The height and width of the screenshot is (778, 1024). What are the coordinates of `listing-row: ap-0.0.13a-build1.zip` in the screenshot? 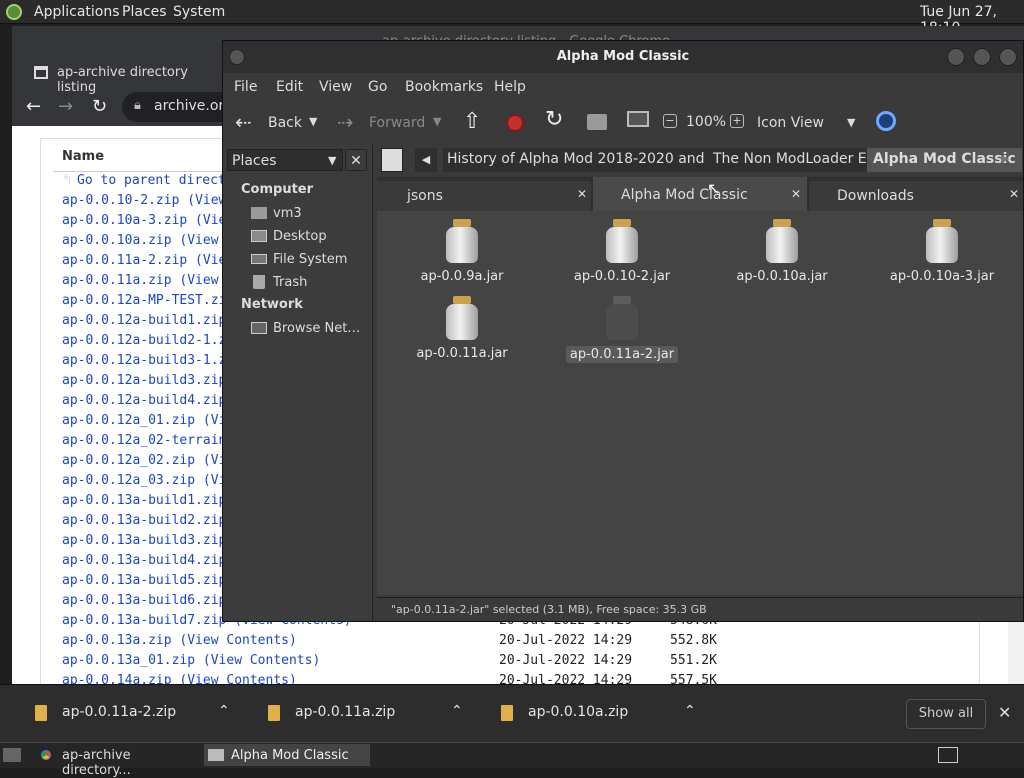 It's located at (144, 503).